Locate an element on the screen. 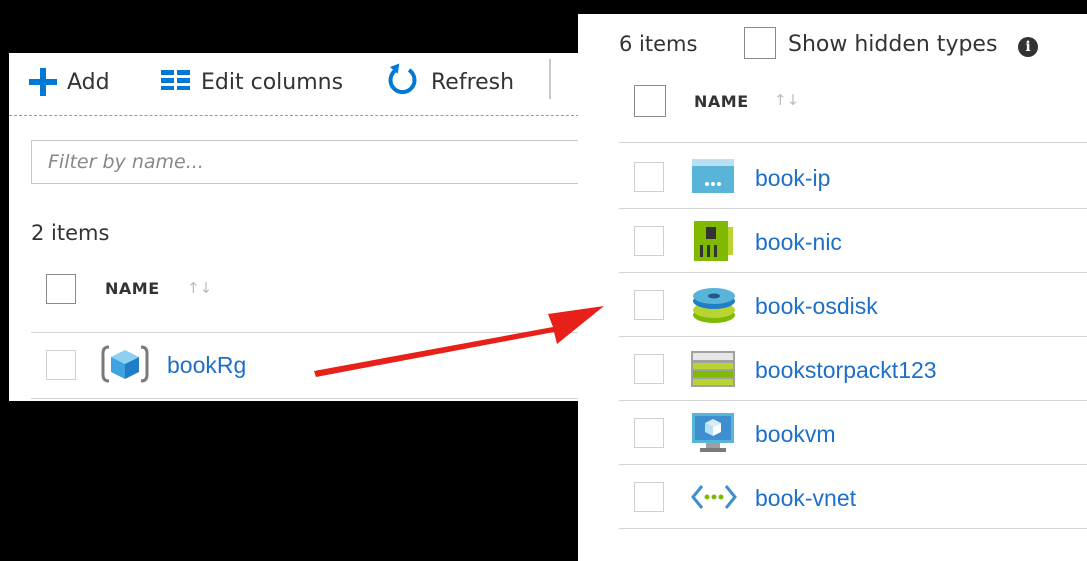  resource-link: bookstorpackt123 is located at coordinates (846, 370).